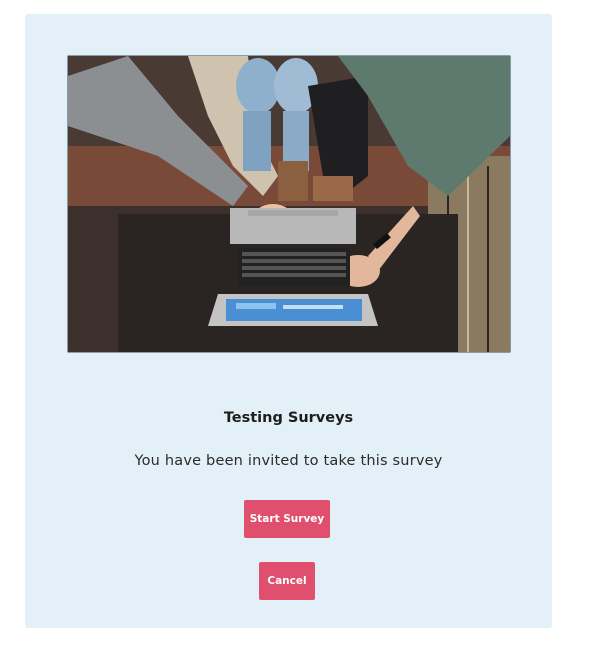  What do you see at coordinates (287, 519) in the screenshot?
I see `start-survey-button: Start Survey` at bounding box center [287, 519].